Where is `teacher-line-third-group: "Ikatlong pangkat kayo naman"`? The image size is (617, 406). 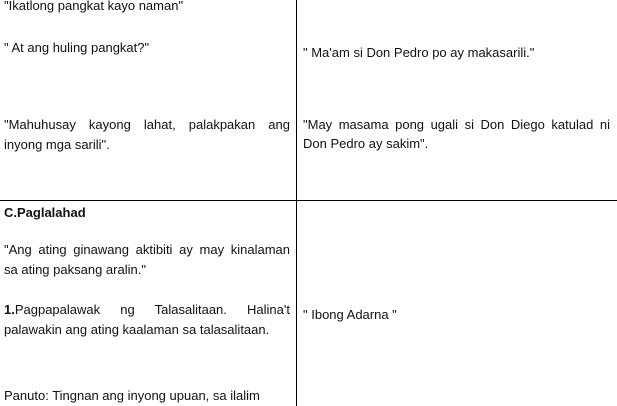 teacher-line-third-group: "Ikatlong pangkat kayo naman" is located at coordinates (94, 6).